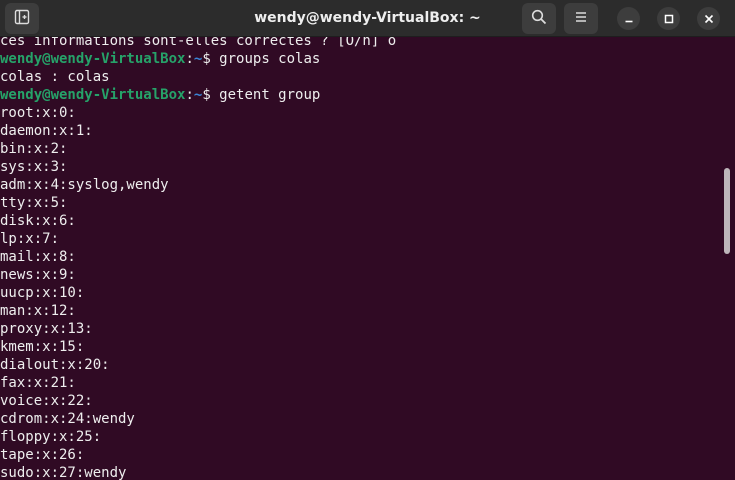 The image size is (735, 480). Describe the element at coordinates (270, 59) in the screenshot. I see `command-text: groups colas` at that location.